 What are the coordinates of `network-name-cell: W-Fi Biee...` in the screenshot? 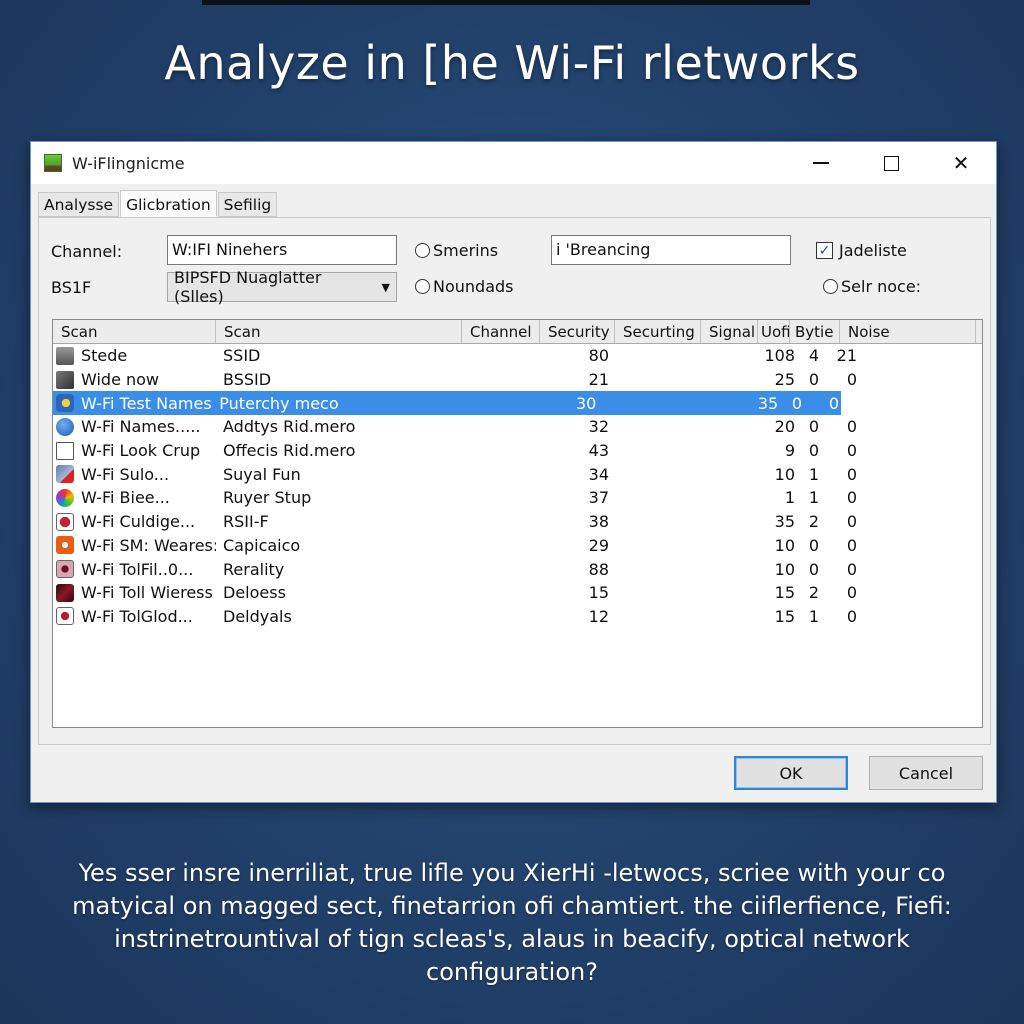 It's located at (134, 497).